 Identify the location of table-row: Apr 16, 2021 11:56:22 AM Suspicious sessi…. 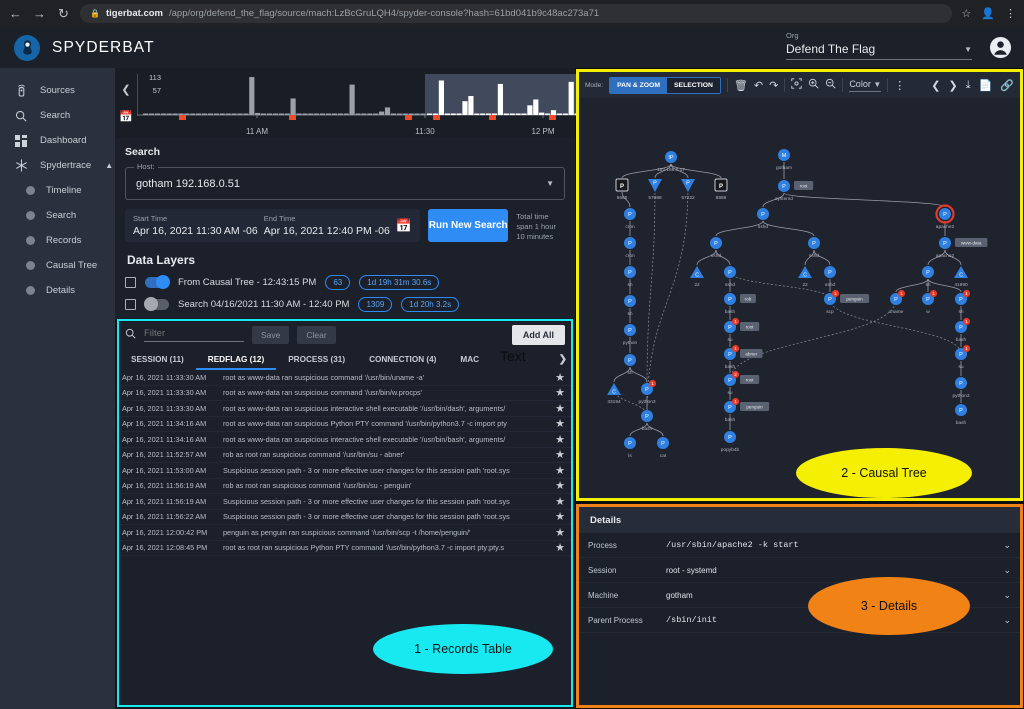
(345, 517).